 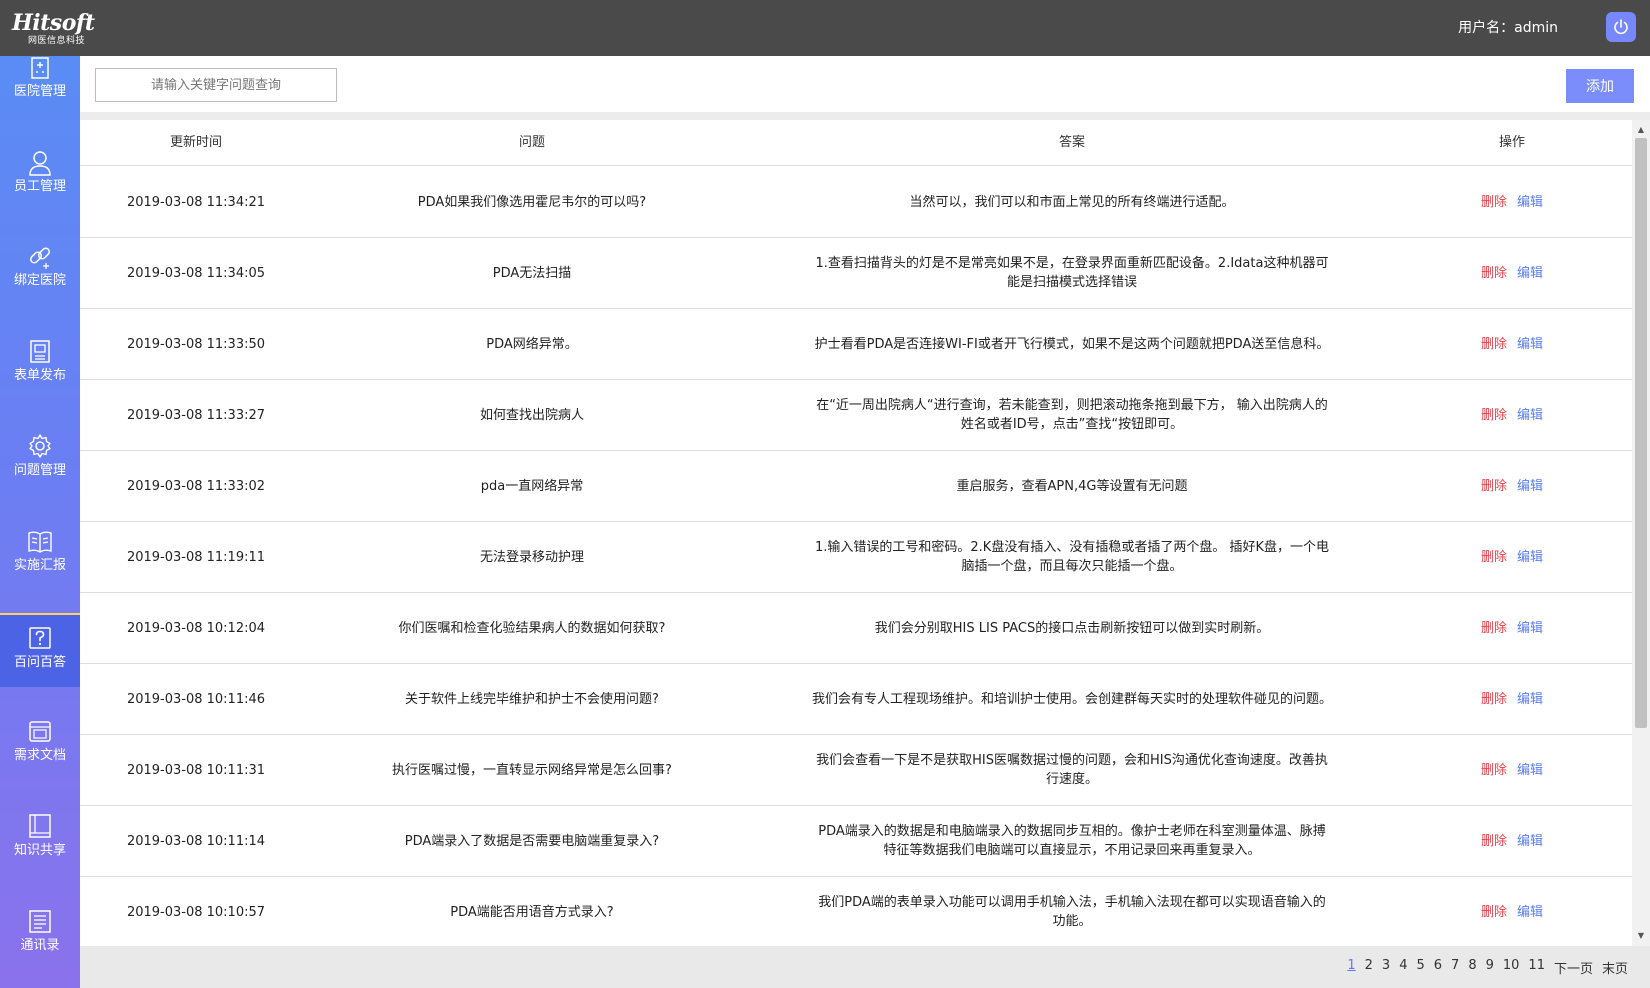 I want to click on sidebar-item-label: 问题管理, so click(x=39, y=470).